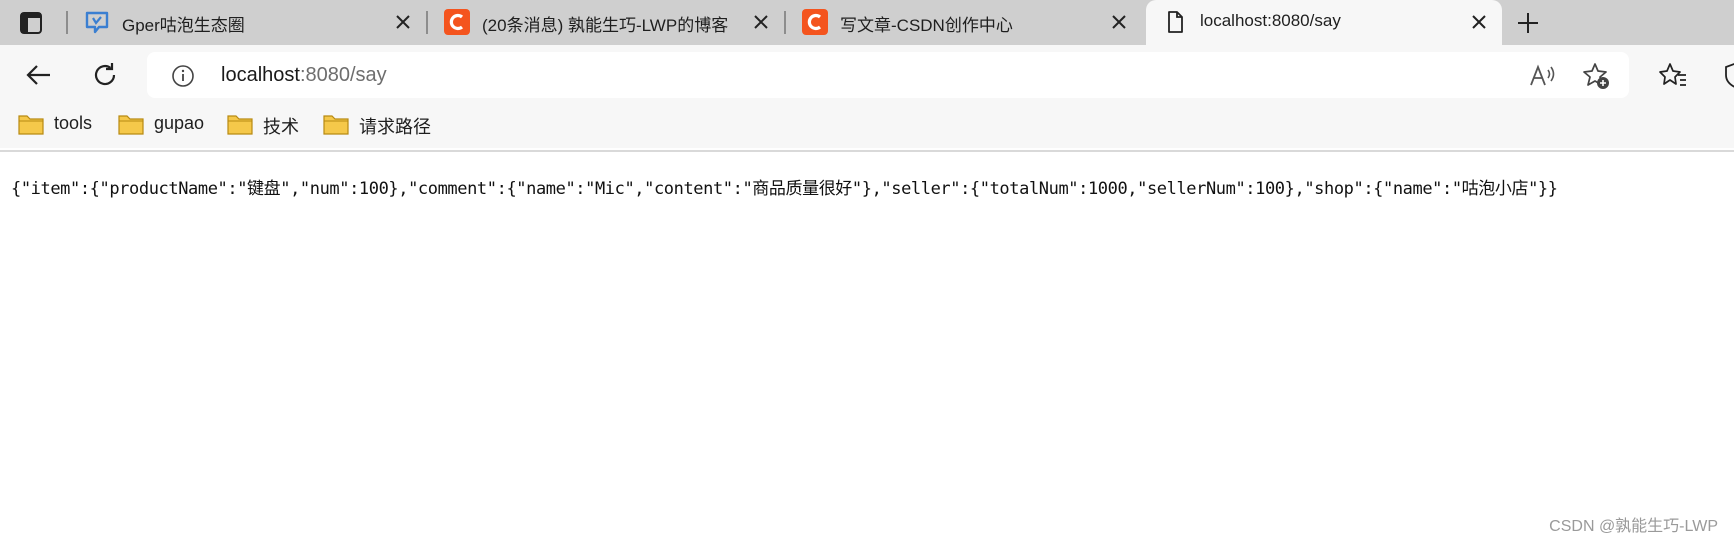 The image size is (1734, 541). I want to click on tab-actions-icon, so click(31, 23).